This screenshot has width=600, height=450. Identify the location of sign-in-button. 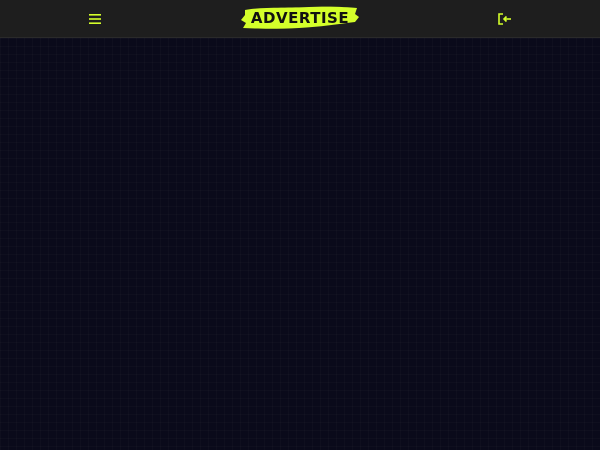
(505, 19).